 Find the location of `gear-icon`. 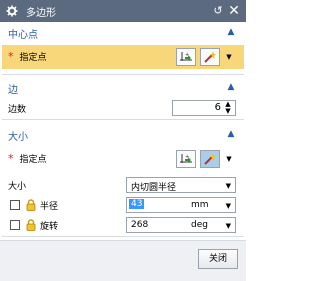

gear-icon is located at coordinates (12, 11).